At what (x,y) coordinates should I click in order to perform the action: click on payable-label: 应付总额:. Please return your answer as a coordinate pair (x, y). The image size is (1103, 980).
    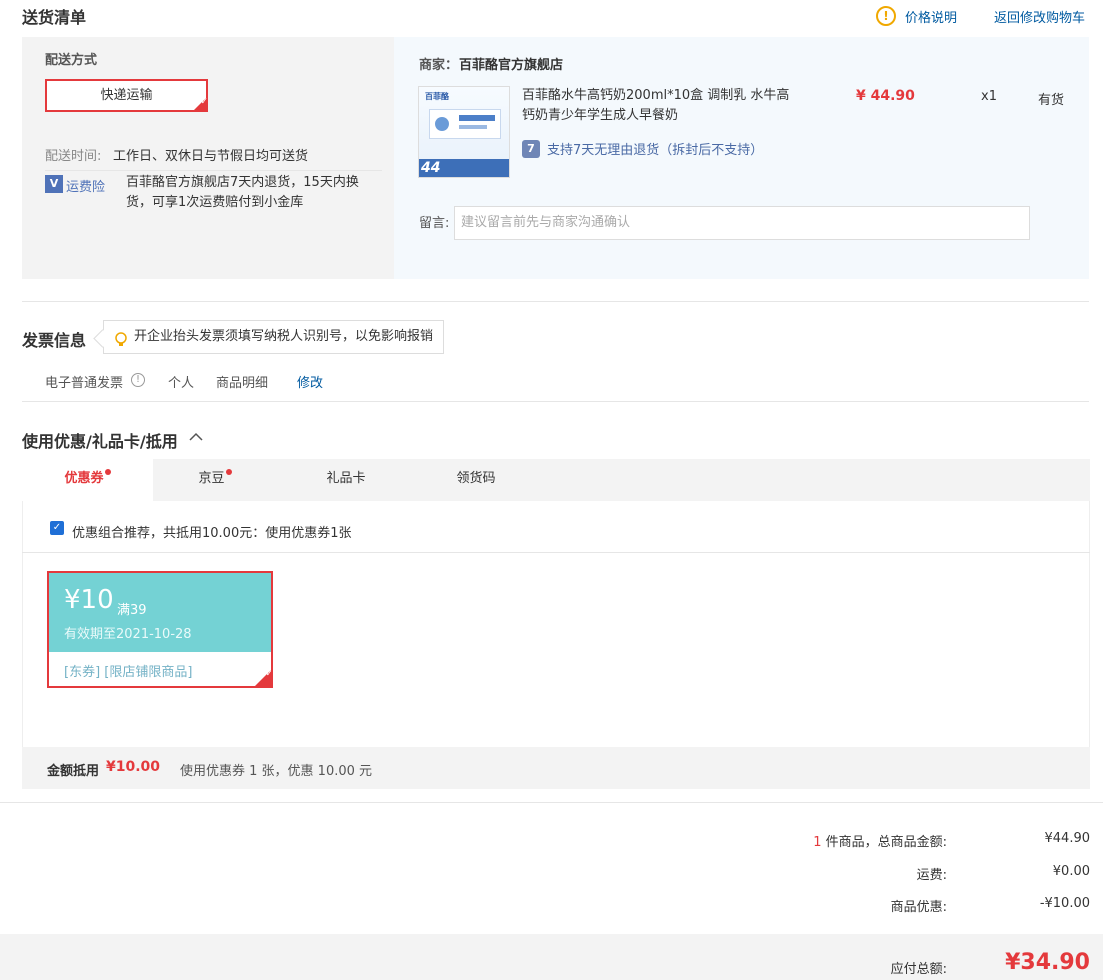
    Looking at the image, I should click on (918, 969).